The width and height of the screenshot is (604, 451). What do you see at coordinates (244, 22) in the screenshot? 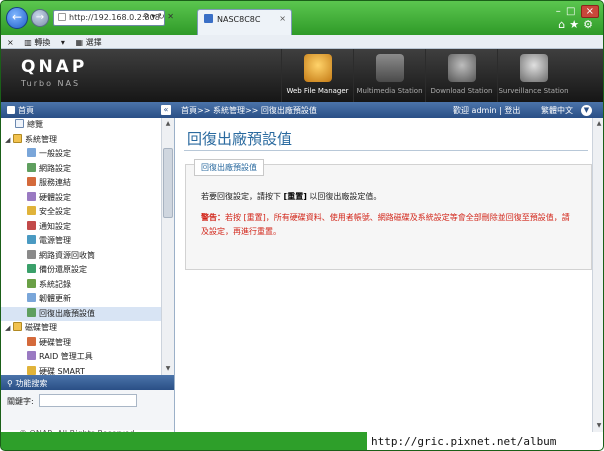
I see `browser-tab: NASC8C8C ×` at bounding box center [244, 22].